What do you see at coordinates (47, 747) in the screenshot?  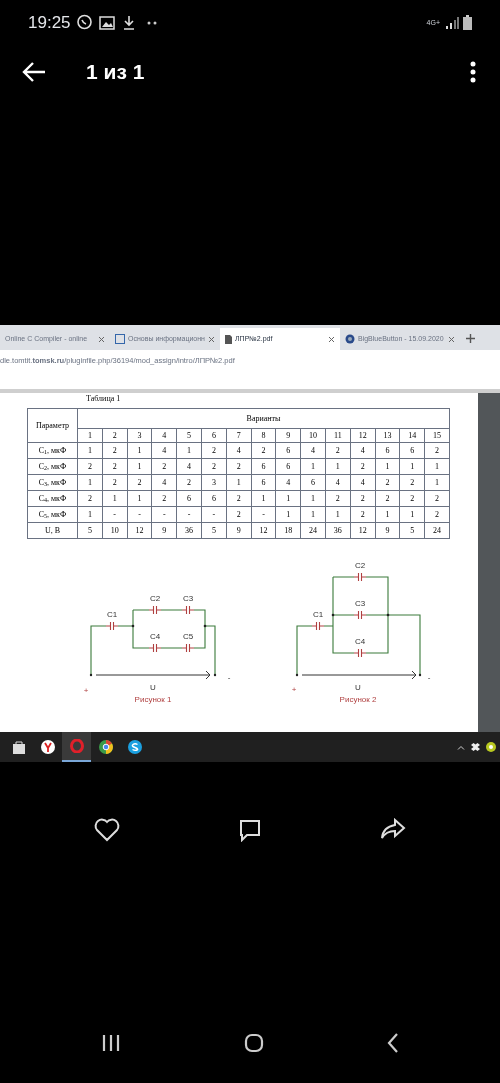 I see `y-letter-browser-icon` at bounding box center [47, 747].